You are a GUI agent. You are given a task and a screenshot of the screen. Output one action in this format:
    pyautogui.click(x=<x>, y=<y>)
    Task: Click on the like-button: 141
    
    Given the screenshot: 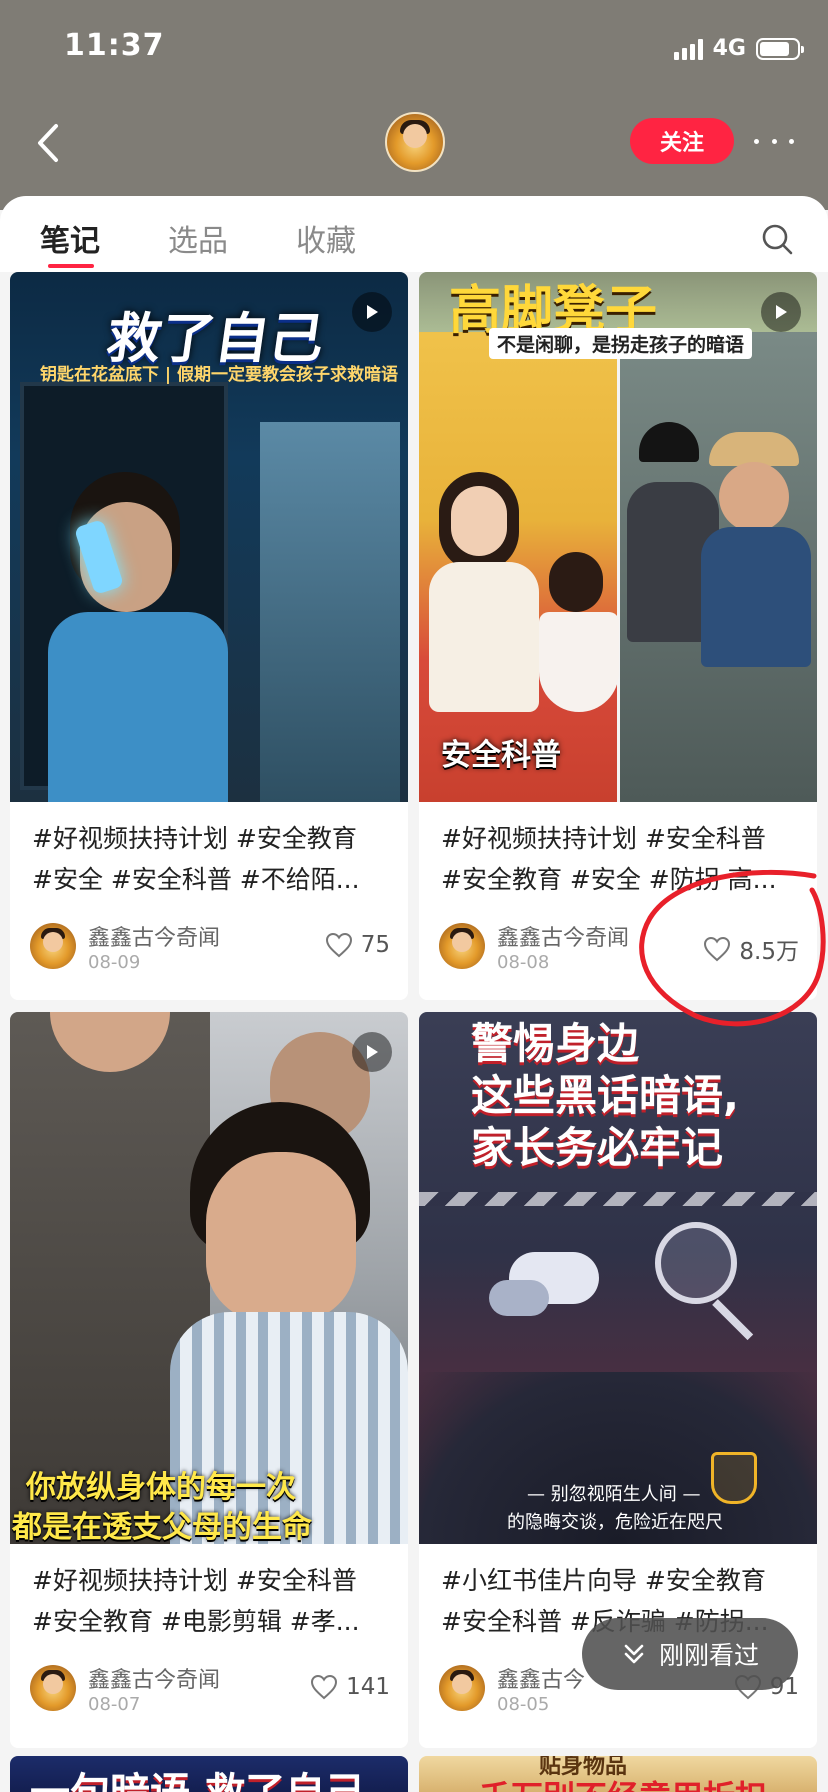 What is the action you would take?
    pyautogui.click(x=350, y=1687)
    